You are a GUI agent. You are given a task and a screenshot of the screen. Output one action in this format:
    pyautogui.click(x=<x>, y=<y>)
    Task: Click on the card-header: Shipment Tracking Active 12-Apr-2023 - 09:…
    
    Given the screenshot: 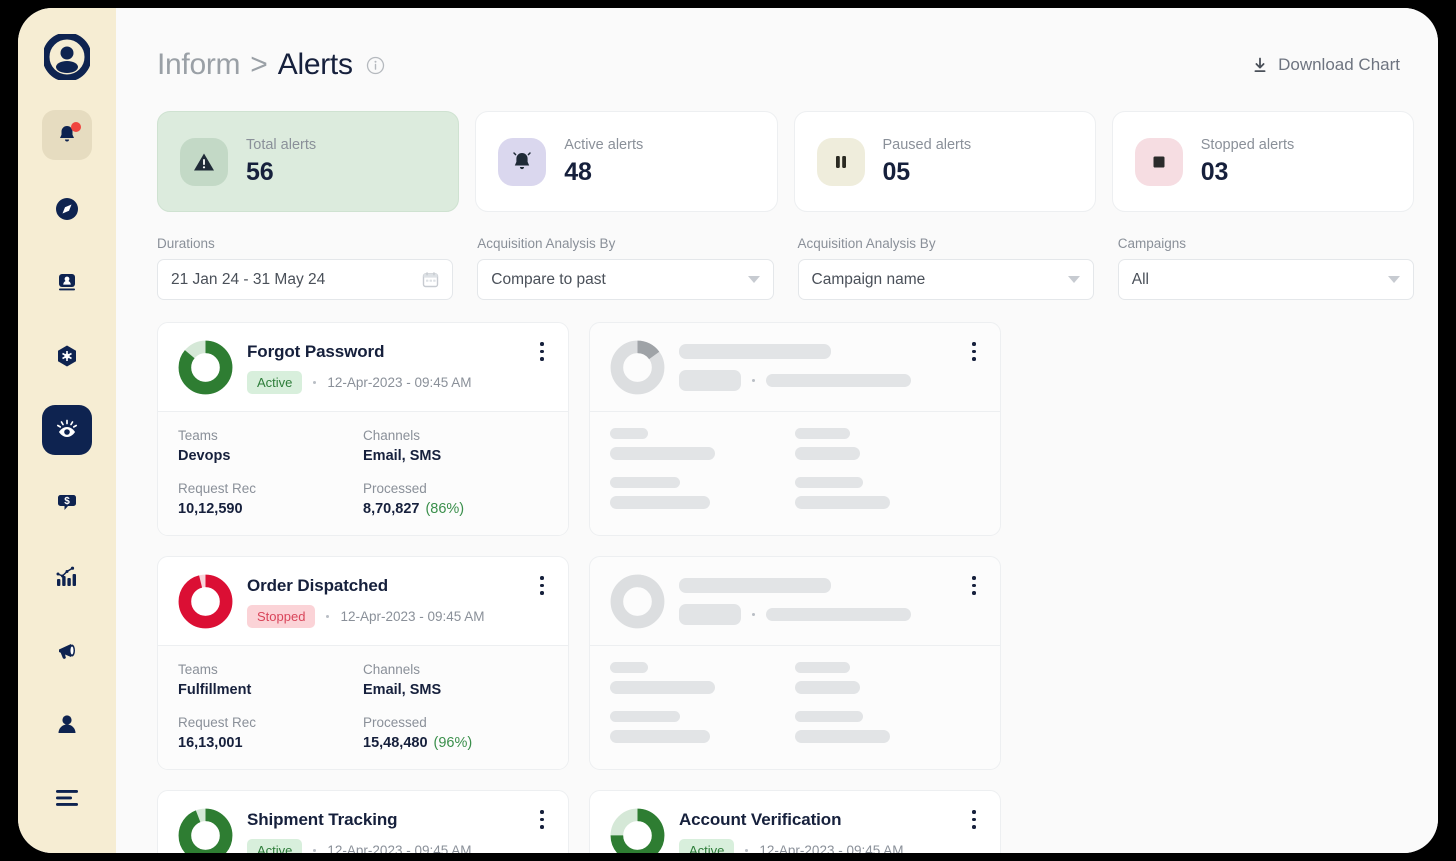 What is the action you would take?
    pyautogui.click(x=363, y=822)
    